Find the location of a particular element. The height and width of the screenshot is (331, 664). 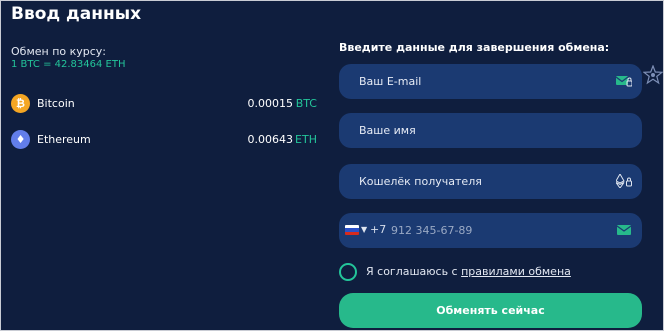

email-field is located at coordinates (490, 81).